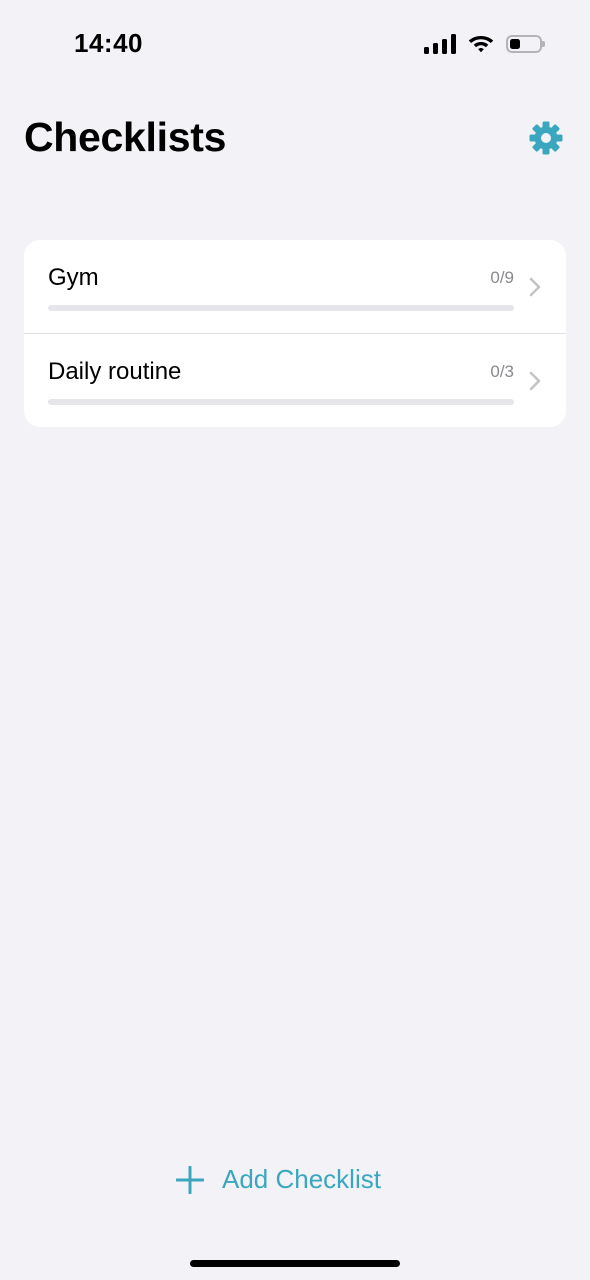 The height and width of the screenshot is (1280, 590). I want to click on checklist-title: Gym, so click(73, 277).